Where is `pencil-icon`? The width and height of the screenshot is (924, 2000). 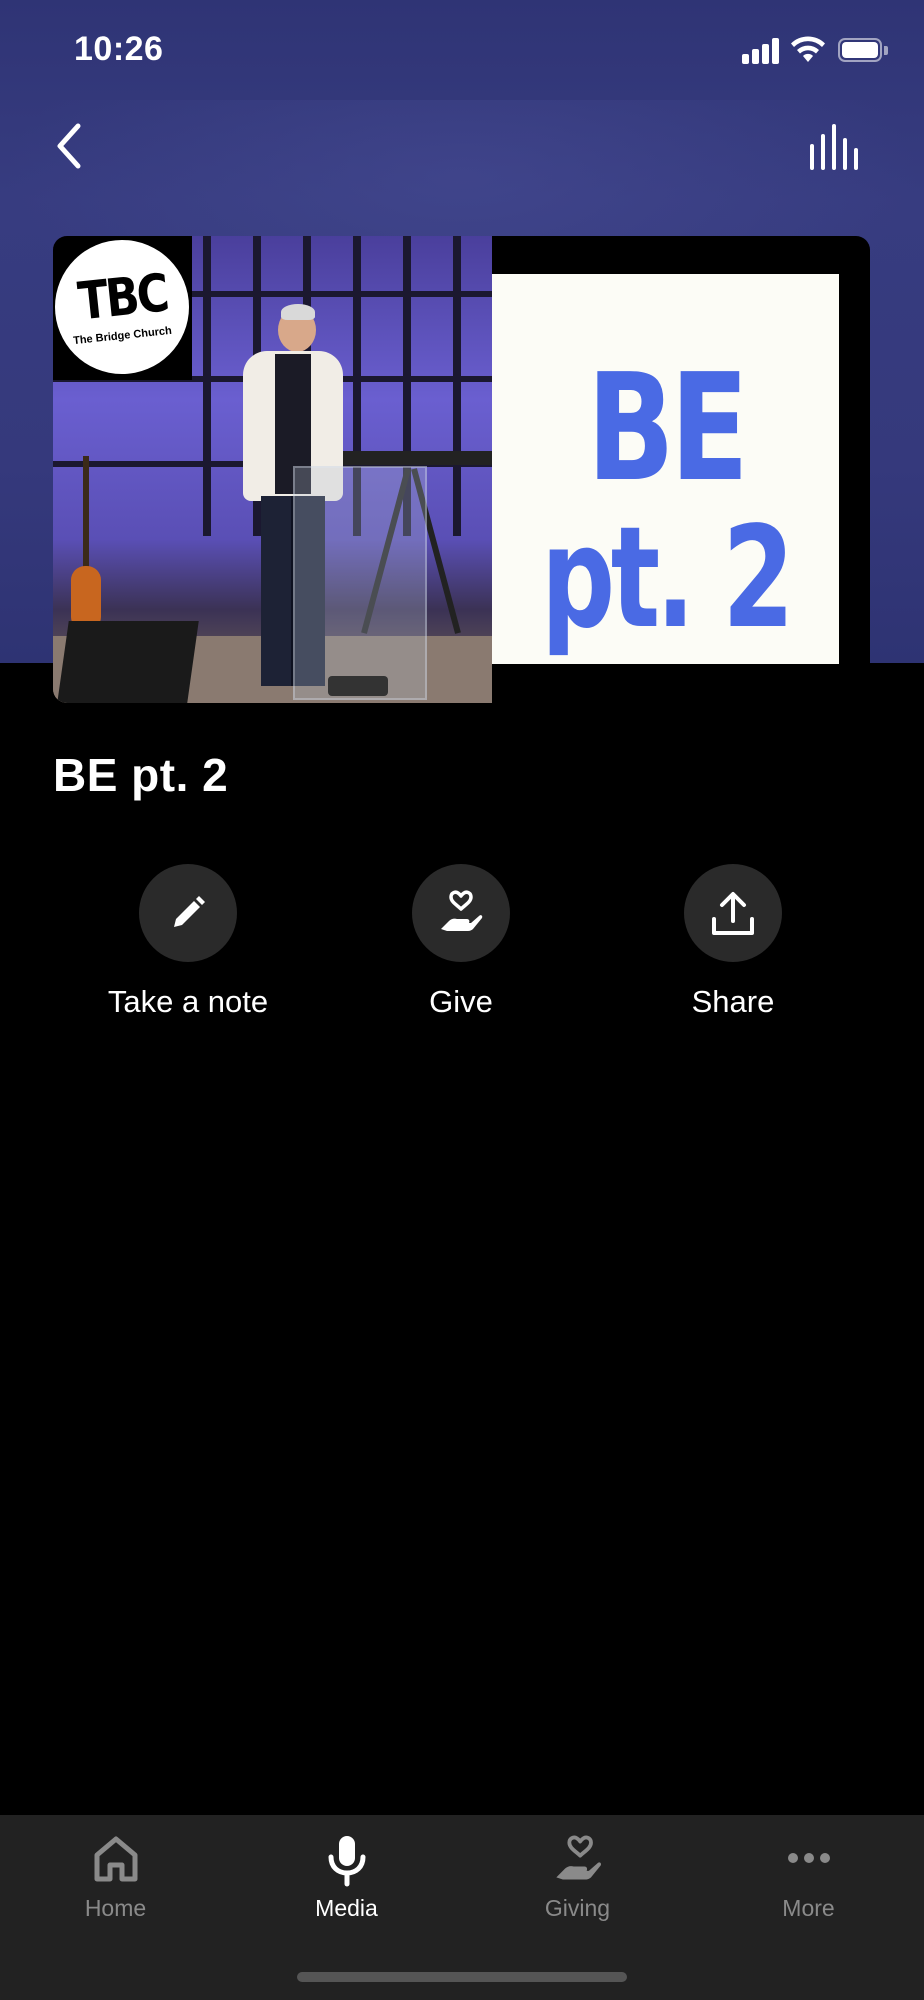
pencil-icon is located at coordinates (189, 911).